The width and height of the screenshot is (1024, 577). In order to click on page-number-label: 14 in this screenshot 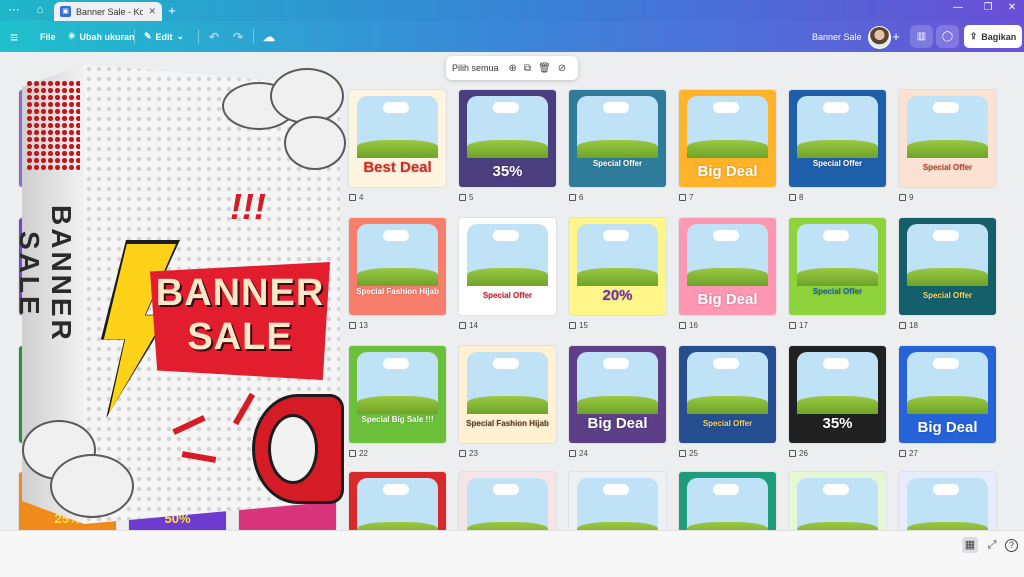, I will do `click(479, 325)`.